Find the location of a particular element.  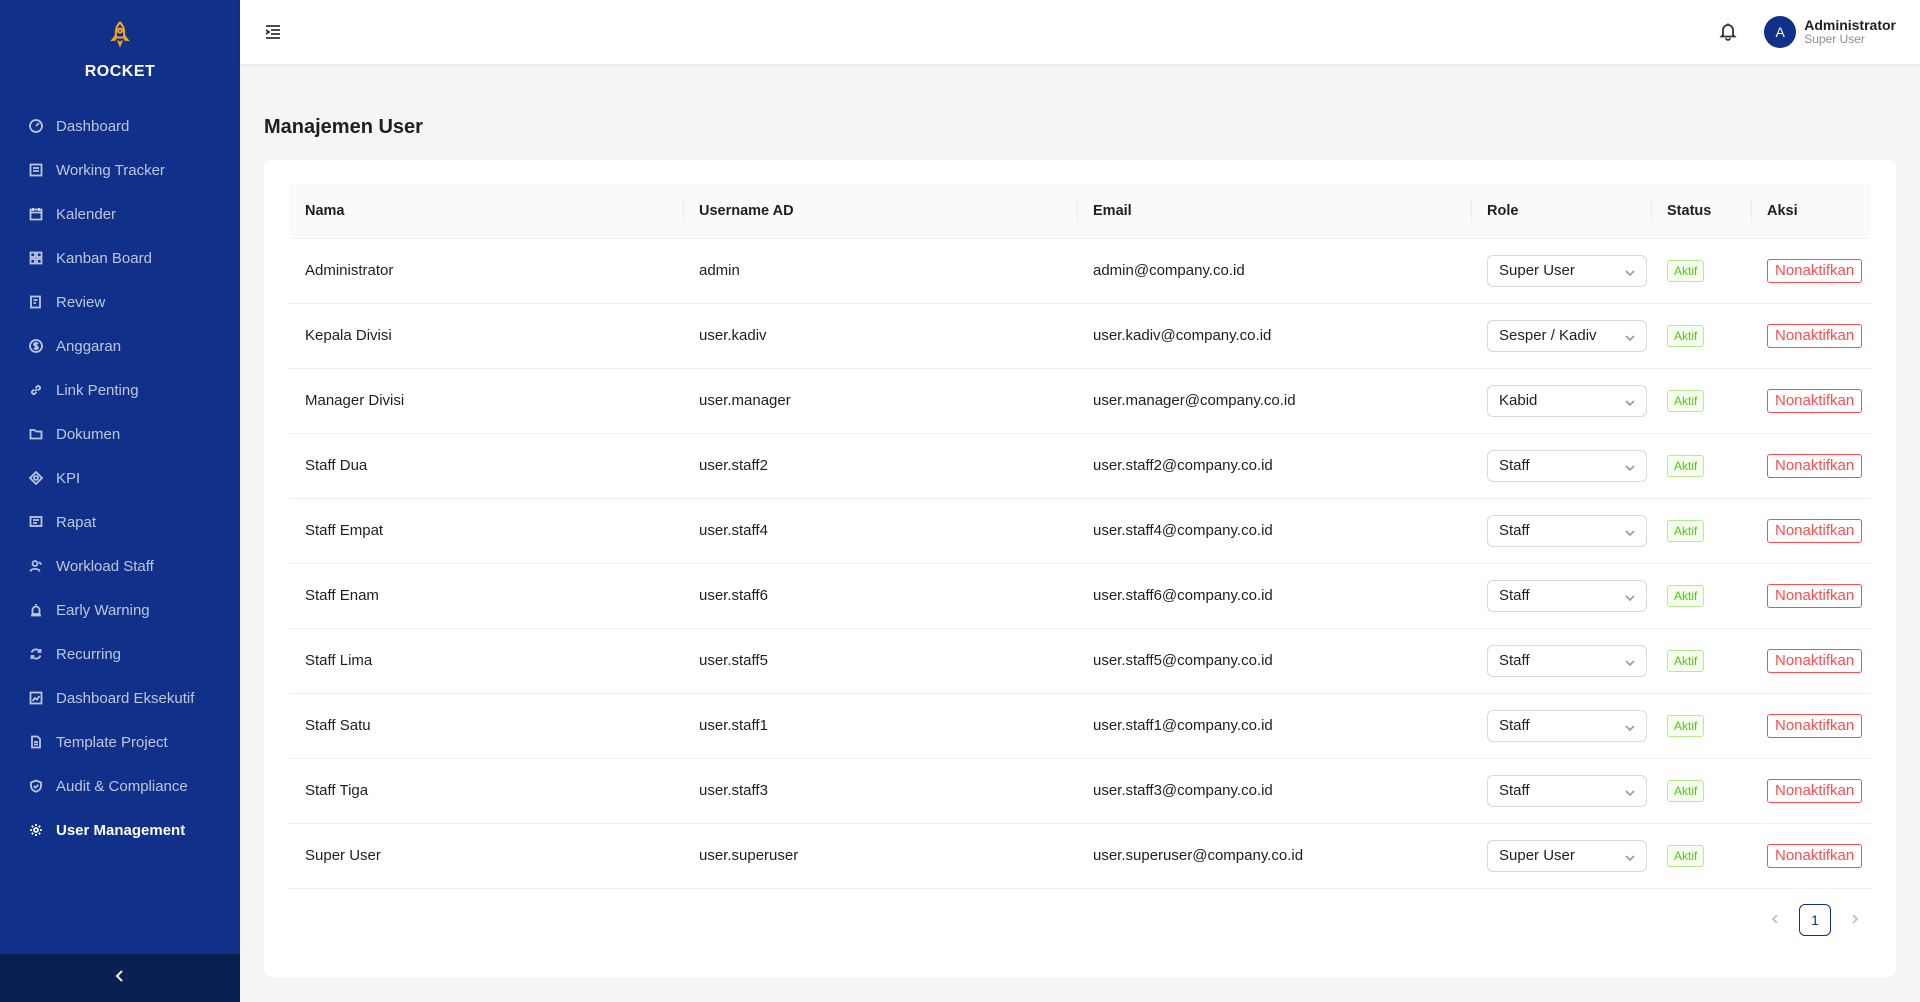

sidebar-item-recurring: Recurring is located at coordinates (120, 654).